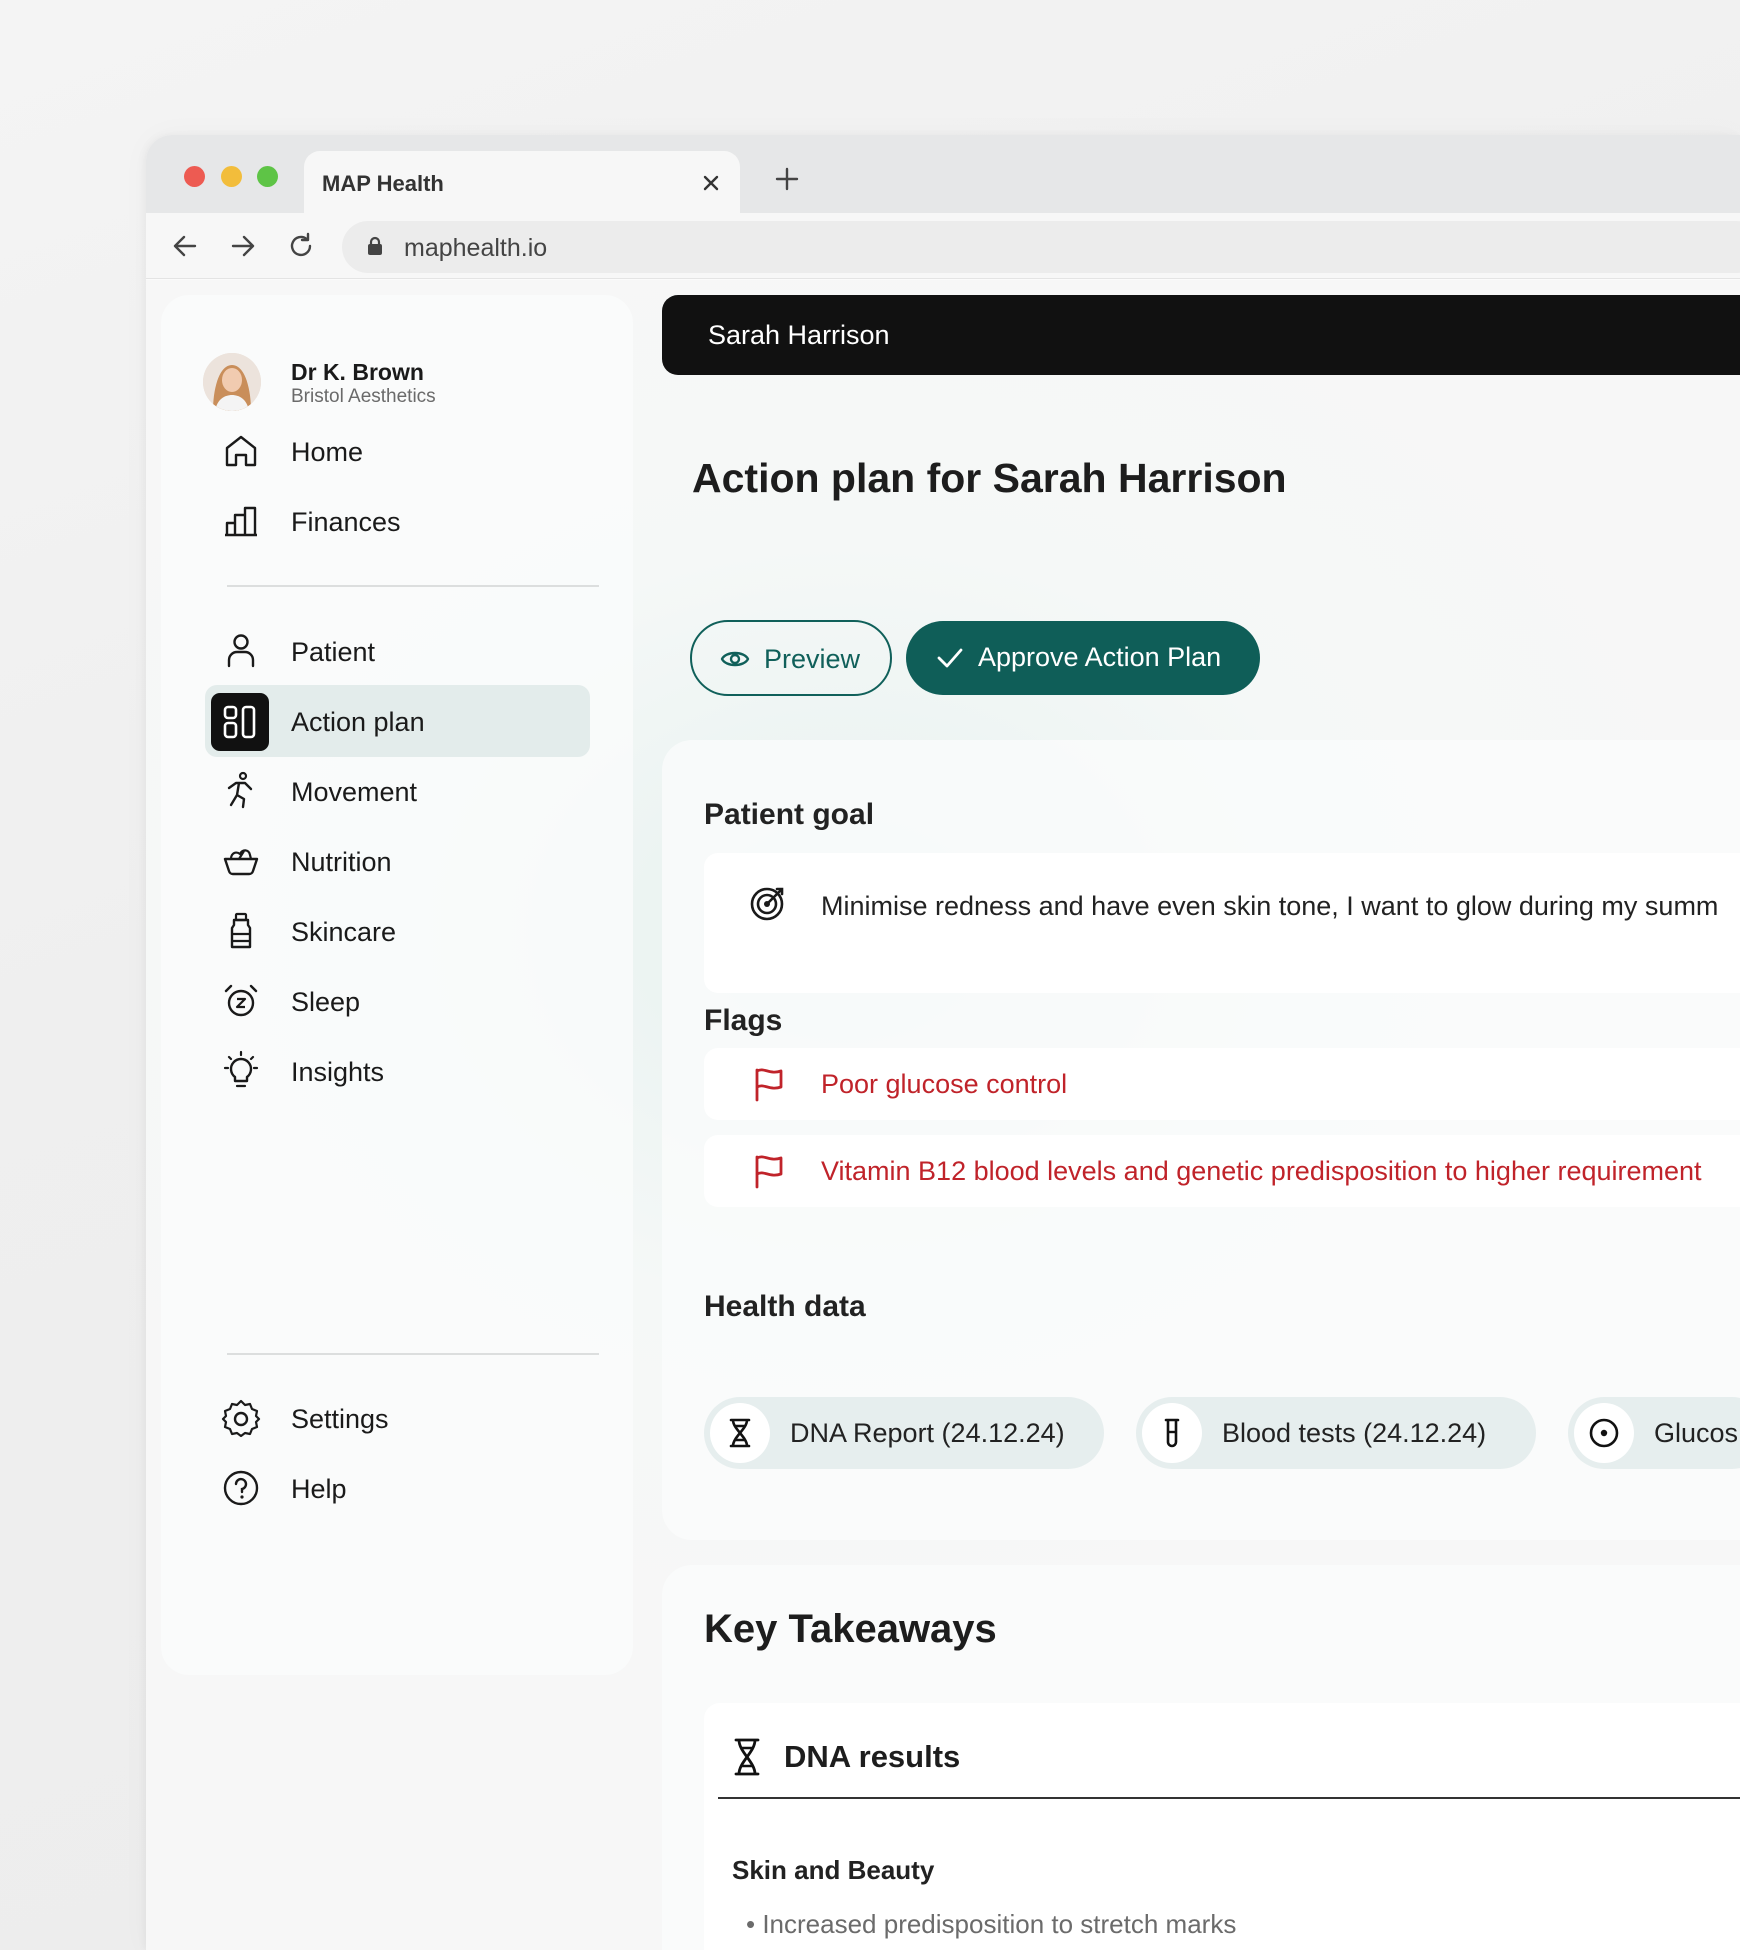 Image resolution: width=1740 pixels, height=1950 pixels. What do you see at coordinates (397, 931) in the screenshot?
I see `sidebar-item-skincare: Skincare` at bounding box center [397, 931].